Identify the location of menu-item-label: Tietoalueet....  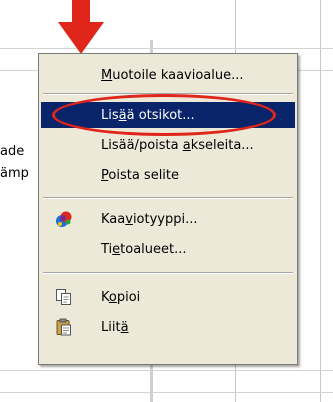
(144, 249).